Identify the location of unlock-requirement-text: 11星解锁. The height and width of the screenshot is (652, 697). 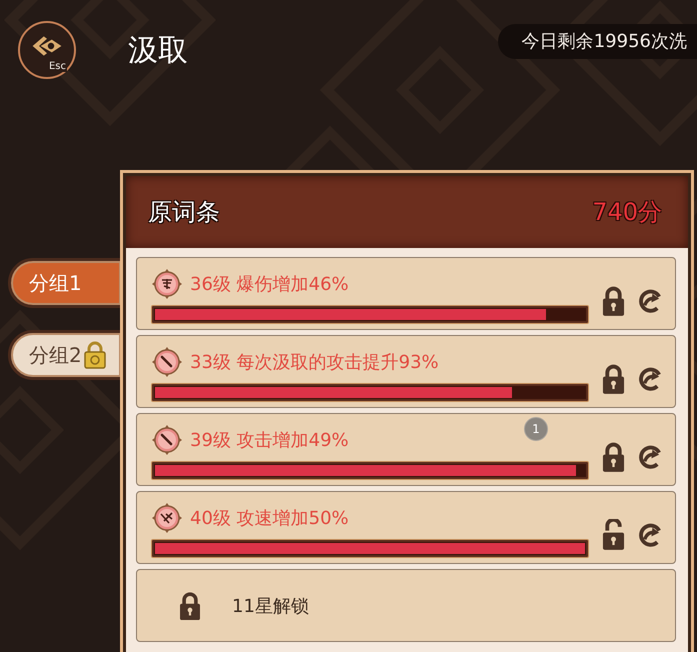
(270, 606).